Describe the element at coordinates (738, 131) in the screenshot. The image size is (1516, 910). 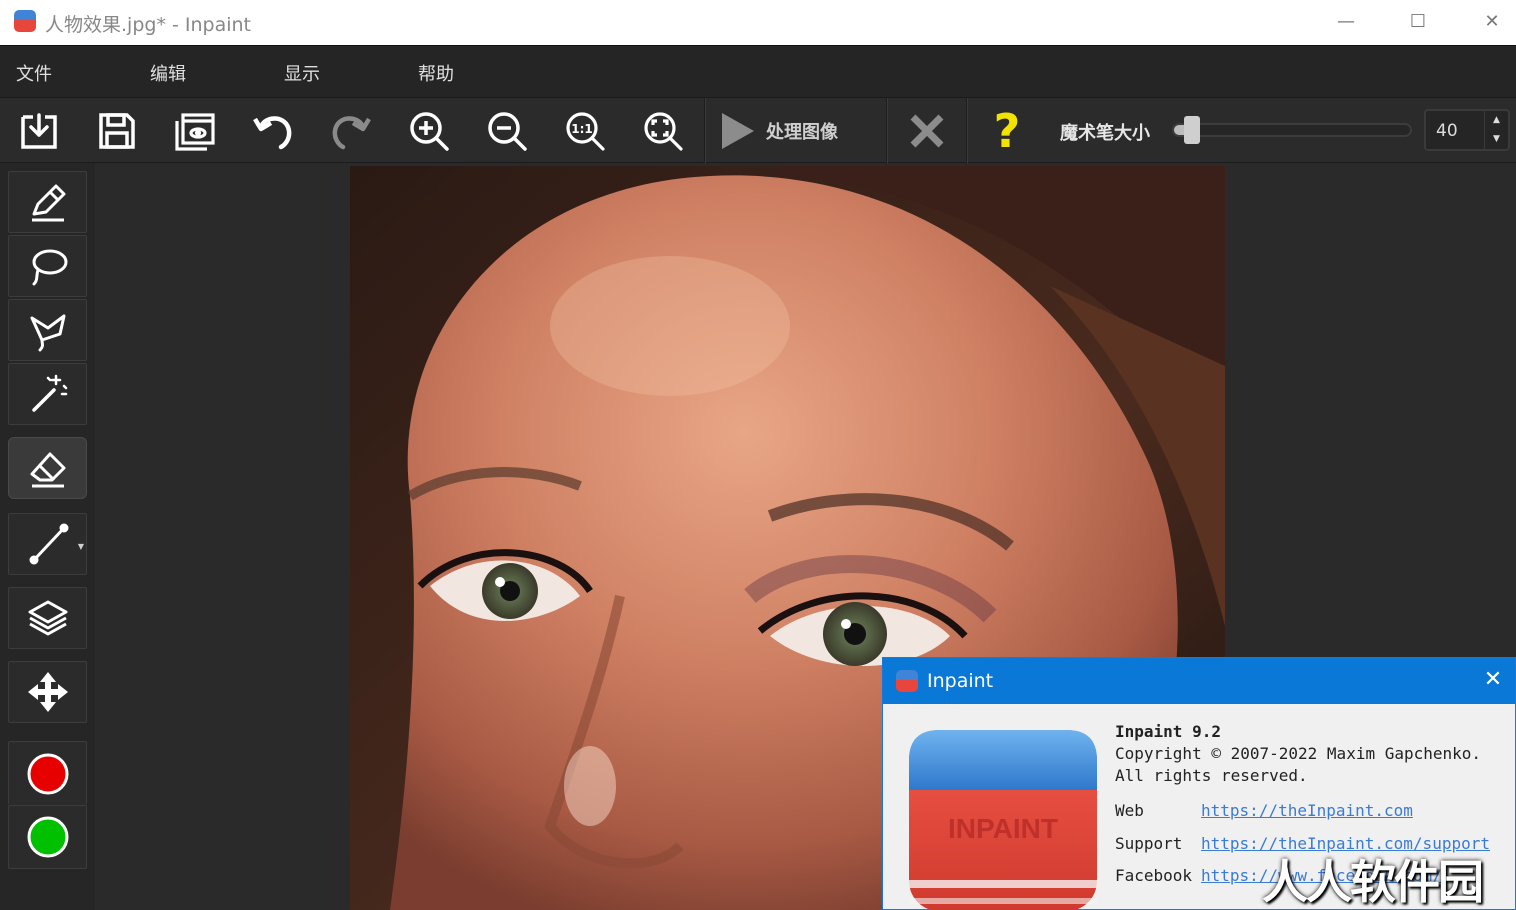
I see `play-icon` at that location.